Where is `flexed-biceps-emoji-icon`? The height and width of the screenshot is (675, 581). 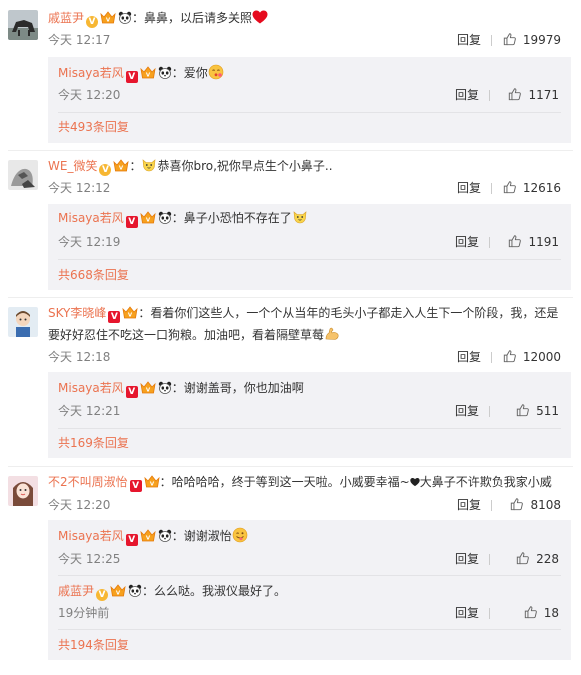 flexed-biceps-emoji-icon is located at coordinates (332, 333).